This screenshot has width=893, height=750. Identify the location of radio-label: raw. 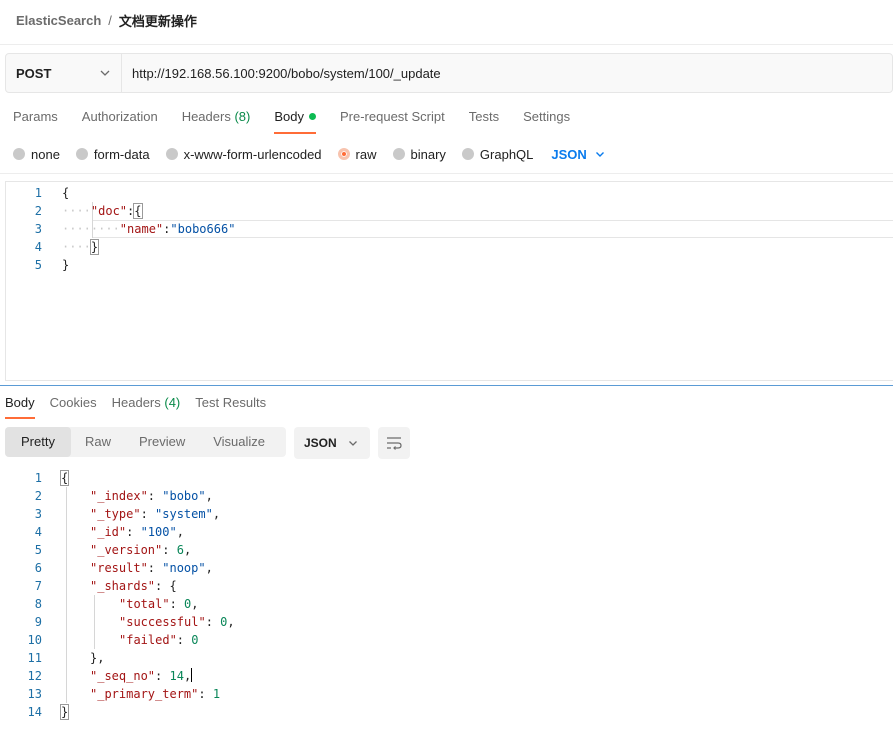
(366, 154).